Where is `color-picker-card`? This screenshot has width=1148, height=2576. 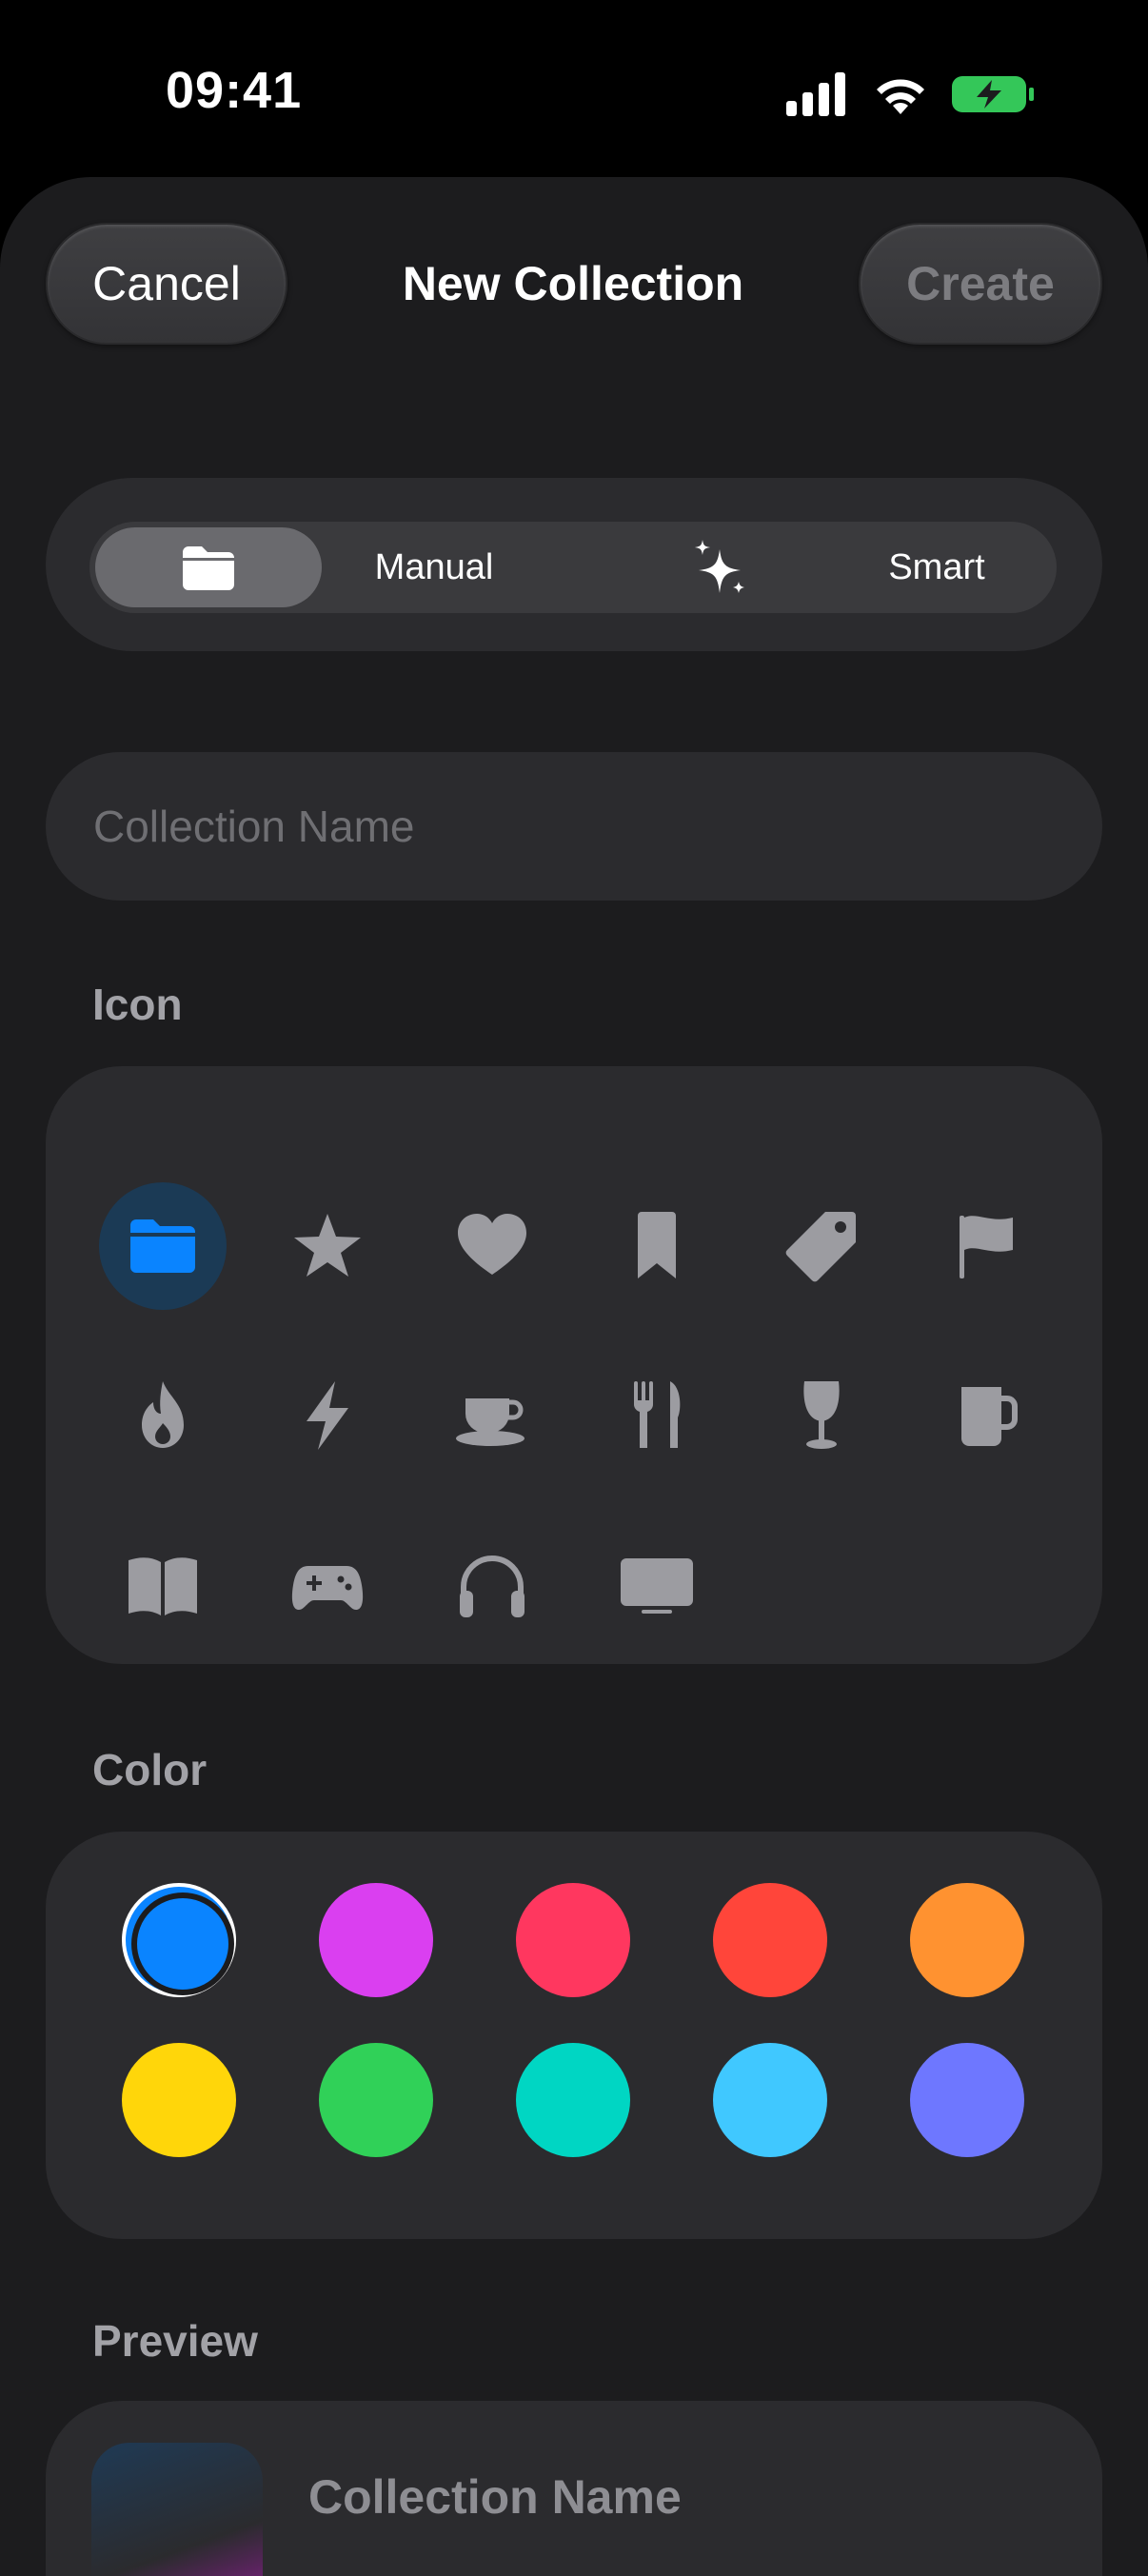 color-picker-card is located at coordinates (574, 2036).